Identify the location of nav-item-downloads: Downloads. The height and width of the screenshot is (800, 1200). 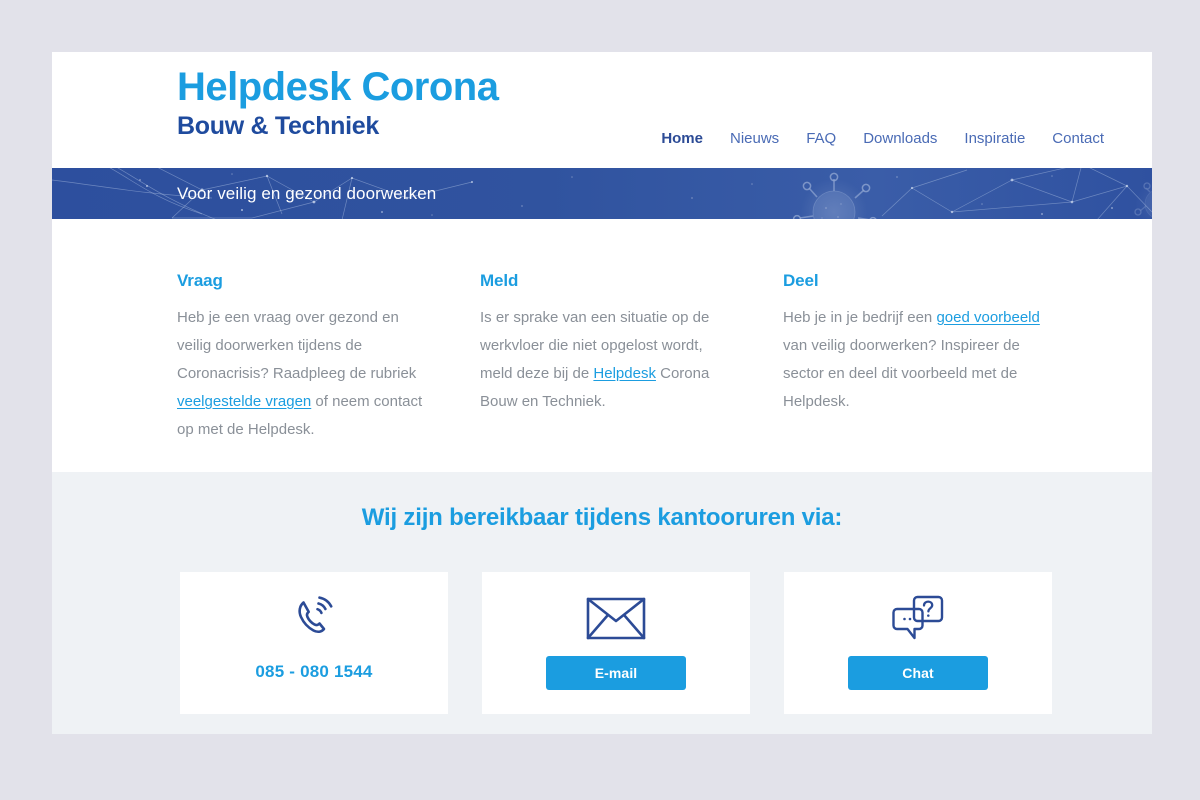
(900, 138).